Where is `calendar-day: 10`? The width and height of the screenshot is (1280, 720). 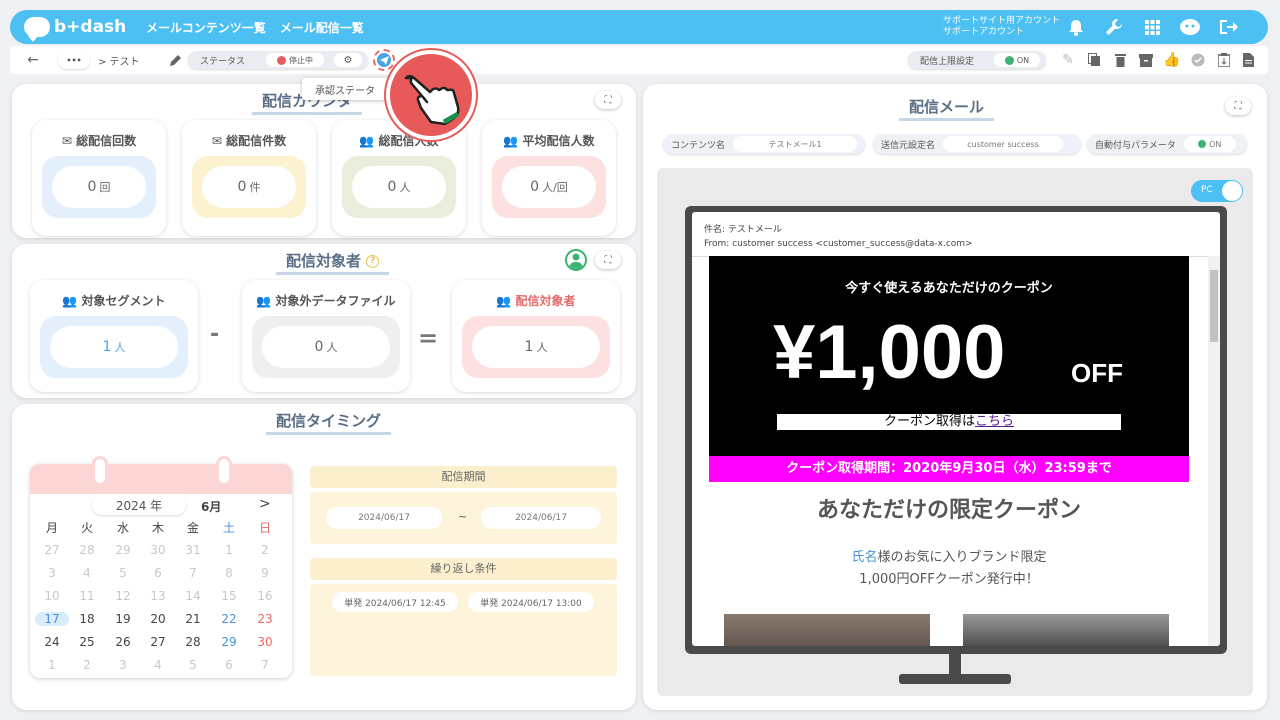
calendar-day: 10 is located at coordinates (52, 596).